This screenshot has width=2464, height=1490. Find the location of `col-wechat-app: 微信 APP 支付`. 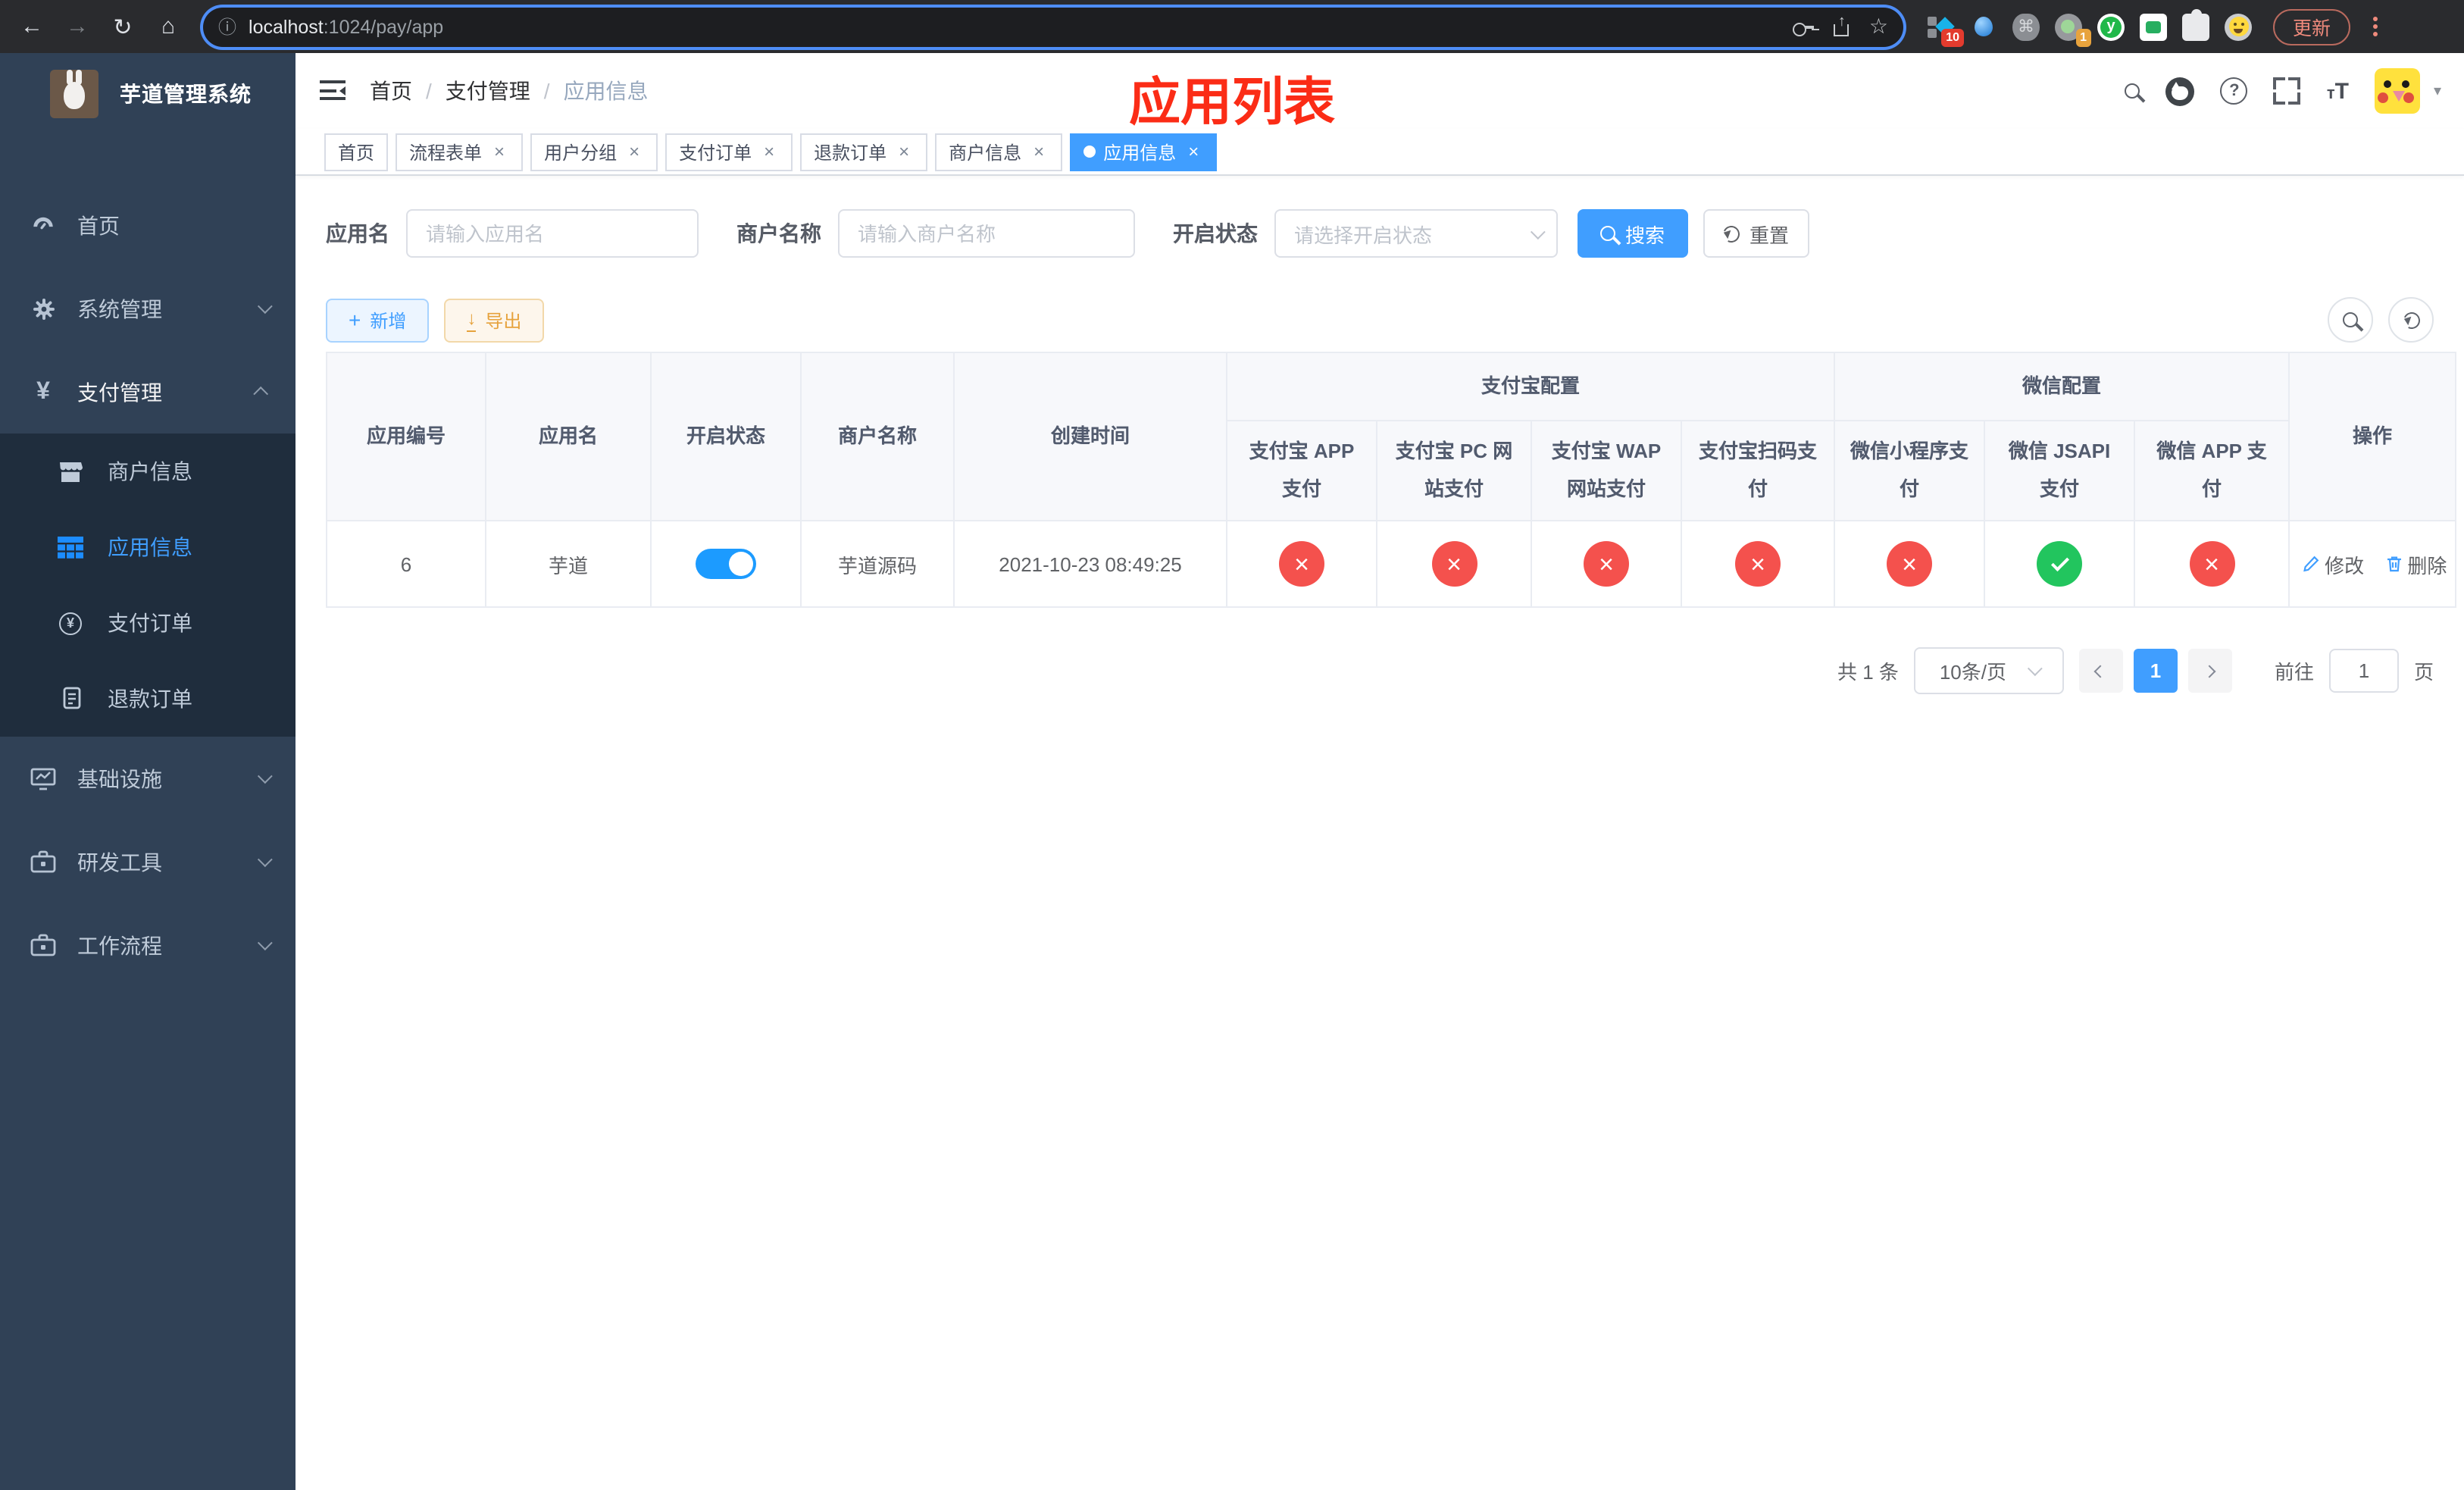

col-wechat-app: 微信 APP 支付 is located at coordinates (2212, 470).